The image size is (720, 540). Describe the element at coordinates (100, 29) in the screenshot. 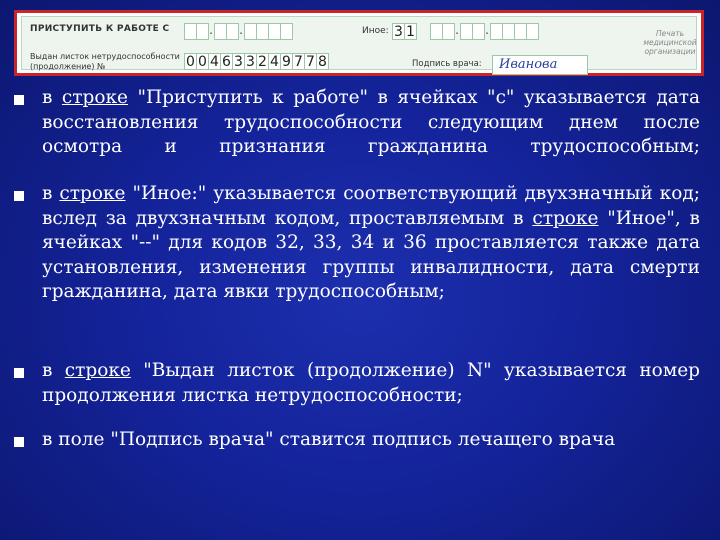

I see `start-work-label: ПРИСТУПИТЬ К РАБОТЕ С` at that location.